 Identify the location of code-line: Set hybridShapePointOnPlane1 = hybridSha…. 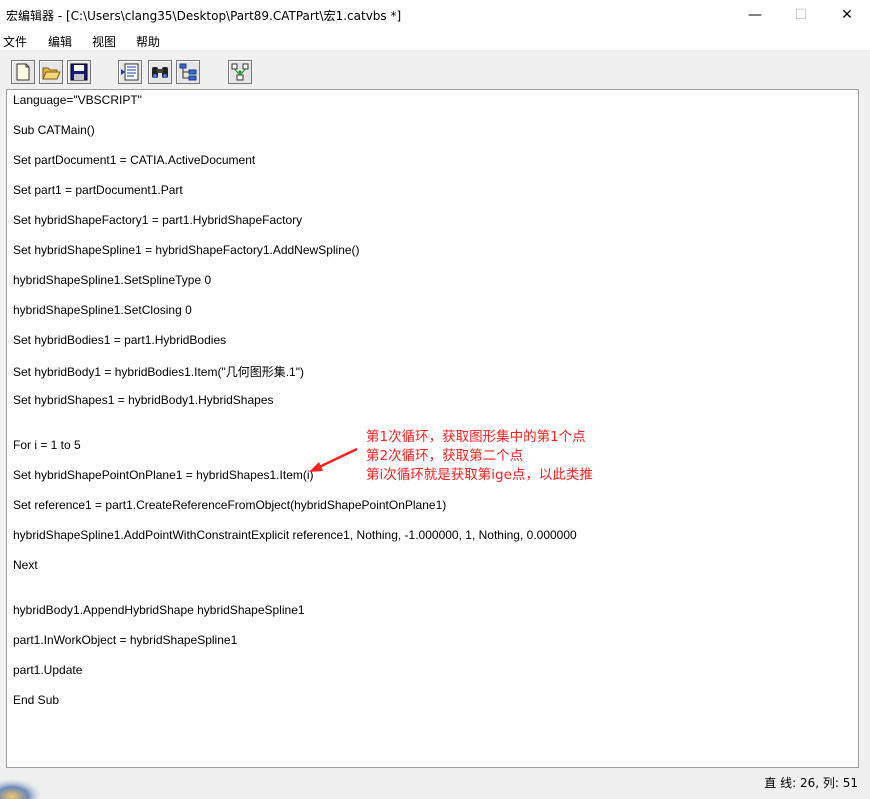
(163, 475).